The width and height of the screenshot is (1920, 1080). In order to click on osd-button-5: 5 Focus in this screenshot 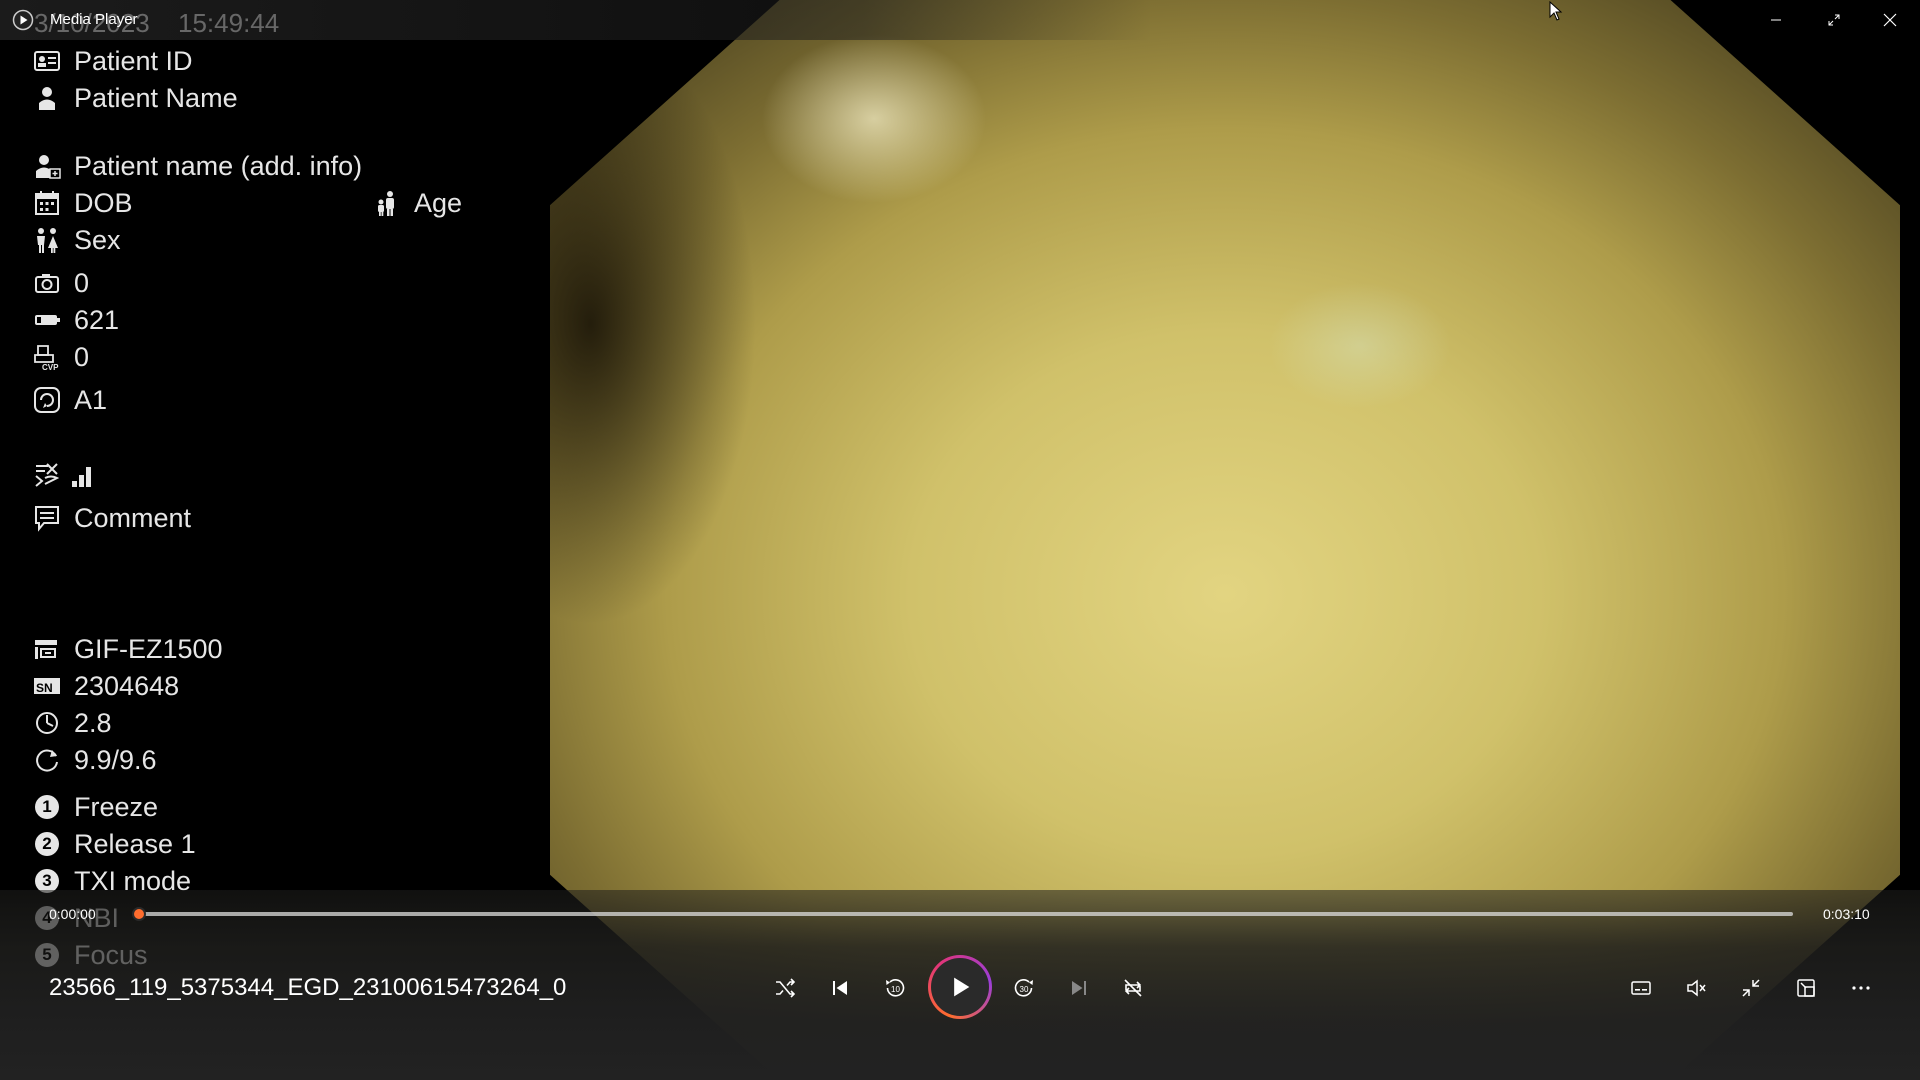, I will do `click(90, 955)`.